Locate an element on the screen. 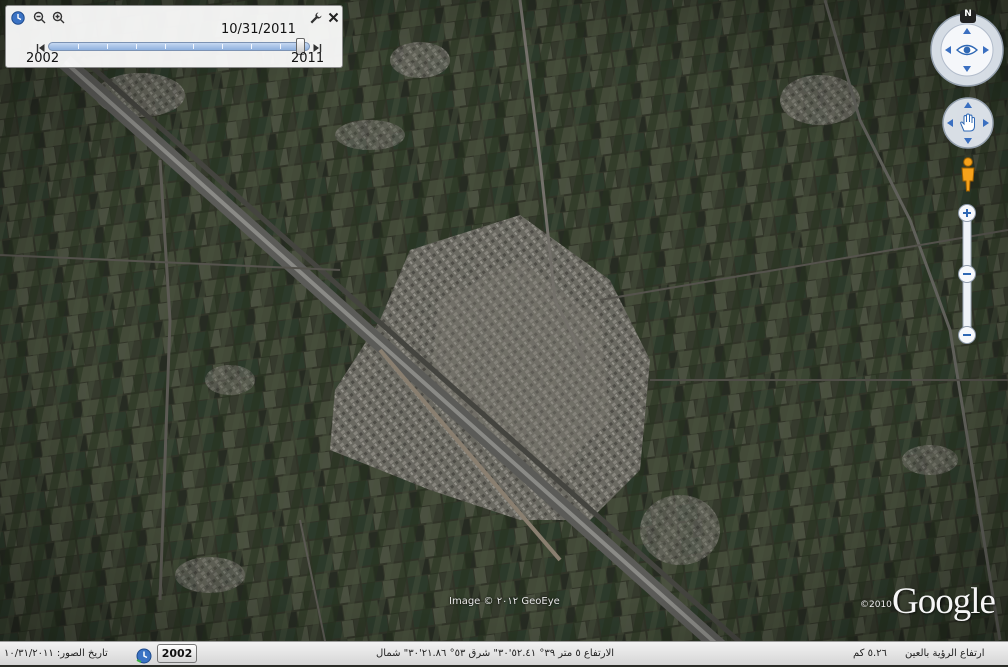 The width and height of the screenshot is (1008, 667). imagery-attribution: Image © ٢٠١٢ GeoEye is located at coordinates (504, 601).